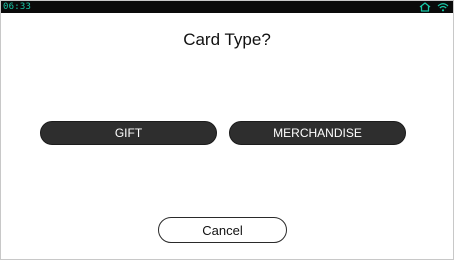  Describe the element at coordinates (227, 7) in the screenshot. I see `status-bar: 06:33` at that location.